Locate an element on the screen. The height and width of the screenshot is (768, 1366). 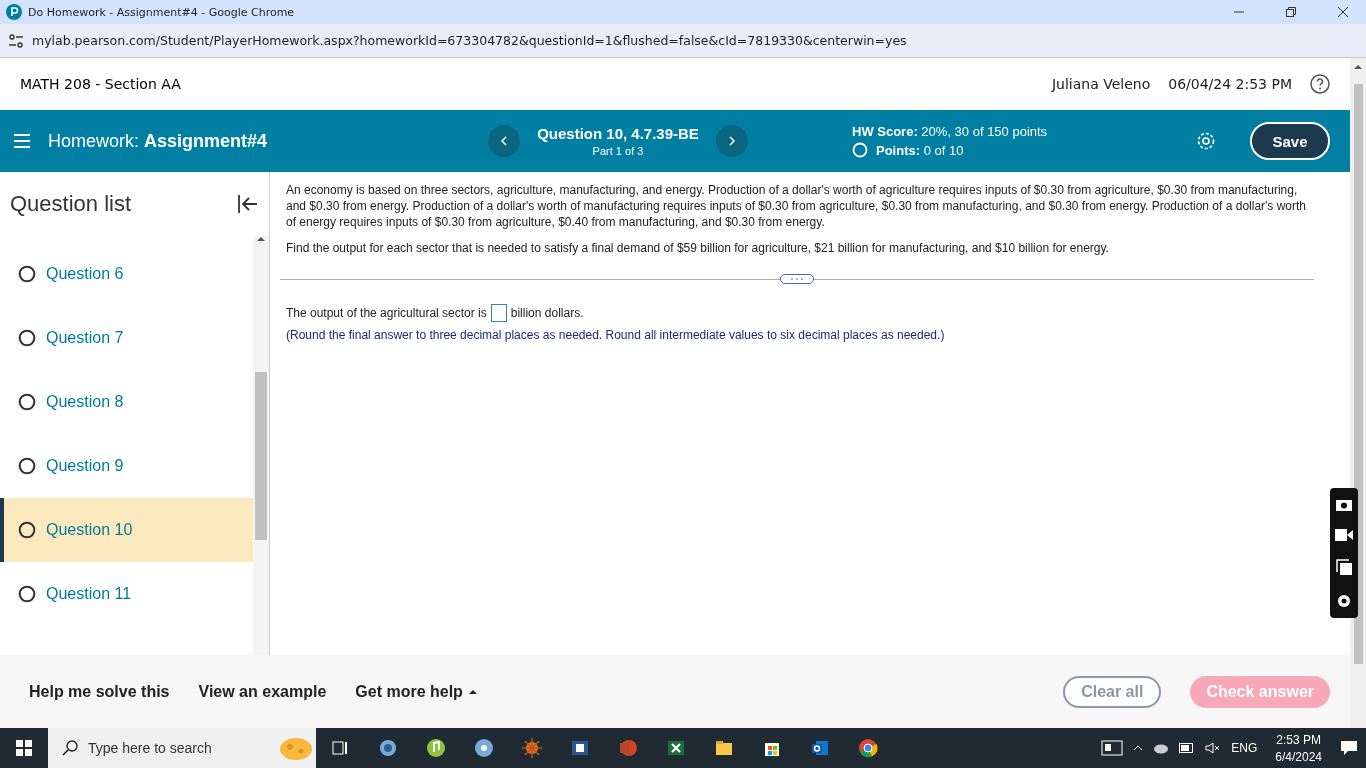
collapse-icon is located at coordinates (248, 204).